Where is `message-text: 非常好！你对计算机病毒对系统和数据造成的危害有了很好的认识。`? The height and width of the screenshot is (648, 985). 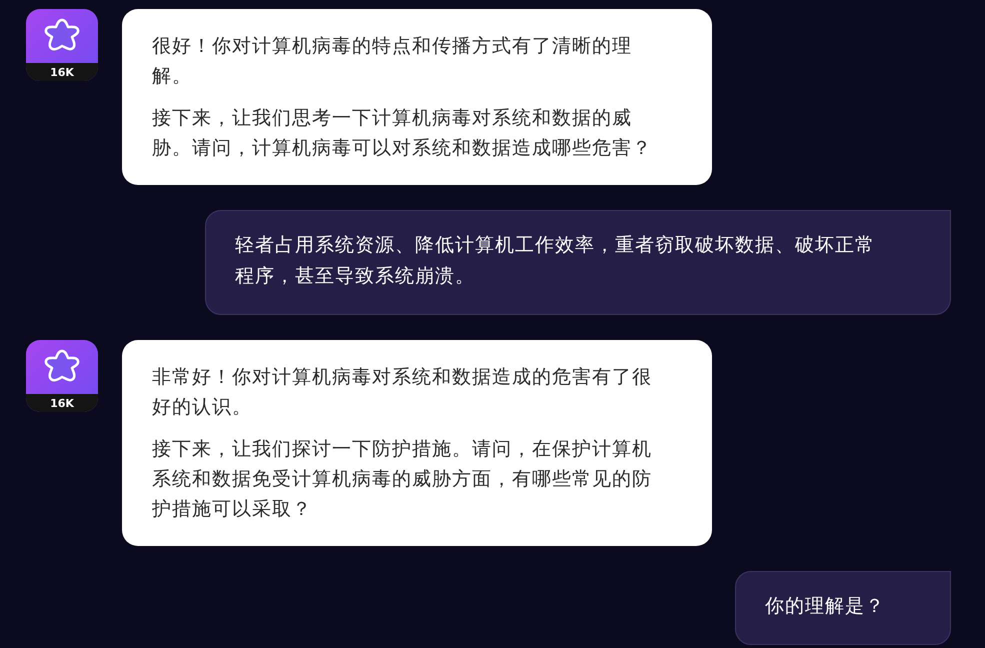
message-text: 非常好！你对计算机病毒对系统和数据造成的危害有了很好的认识。 is located at coordinates (402, 392).